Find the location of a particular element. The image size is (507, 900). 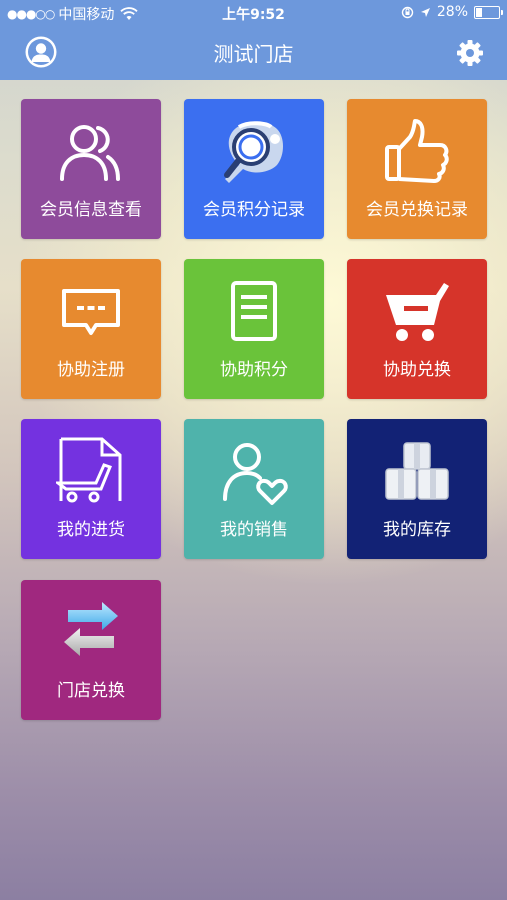

battery-percent: 28% is located at coordinates (452, 12).